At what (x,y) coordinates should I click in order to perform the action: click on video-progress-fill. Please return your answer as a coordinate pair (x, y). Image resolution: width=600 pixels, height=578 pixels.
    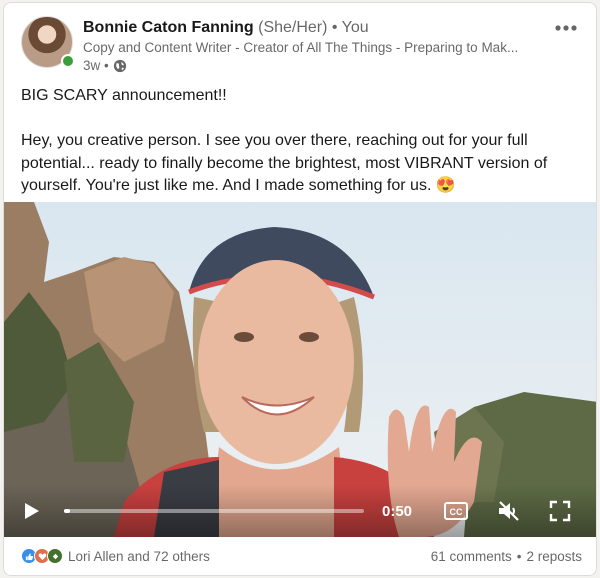
    Looking at the image, I should click on (67, 511).